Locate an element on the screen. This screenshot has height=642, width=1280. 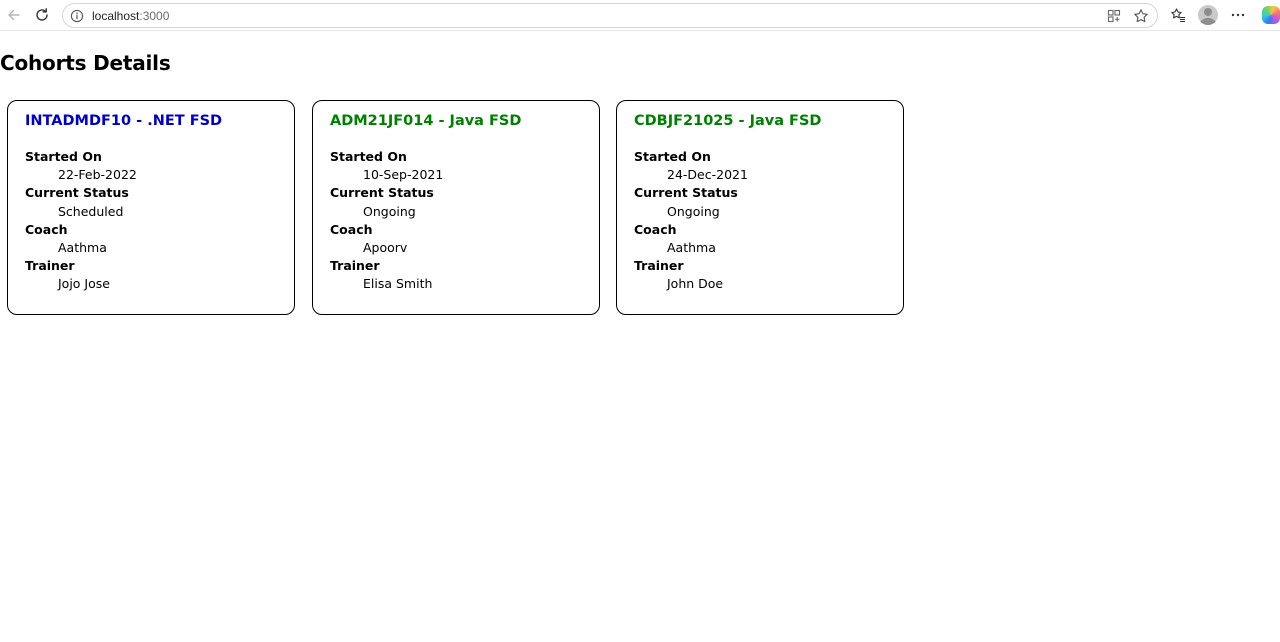
cohort-title: ADM21JF014 - Java FSD is located at coordinates (426, 121).